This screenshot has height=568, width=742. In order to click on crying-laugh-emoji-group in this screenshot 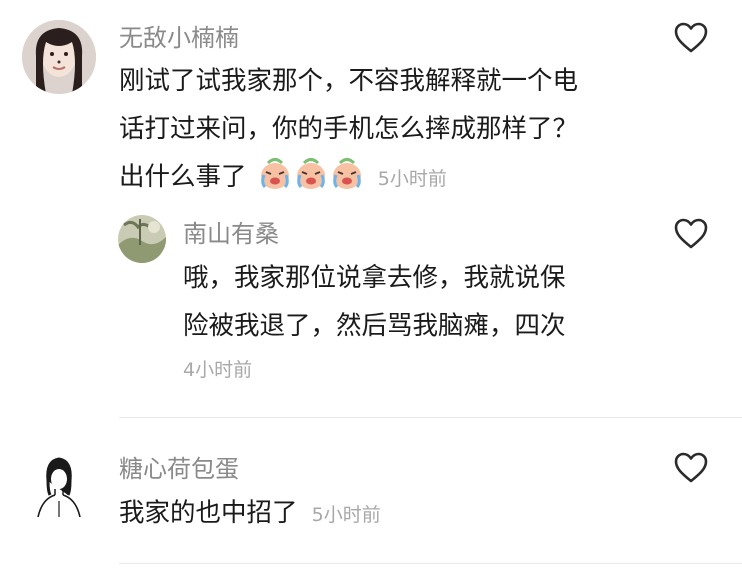, I will do `click(310, 173)`.